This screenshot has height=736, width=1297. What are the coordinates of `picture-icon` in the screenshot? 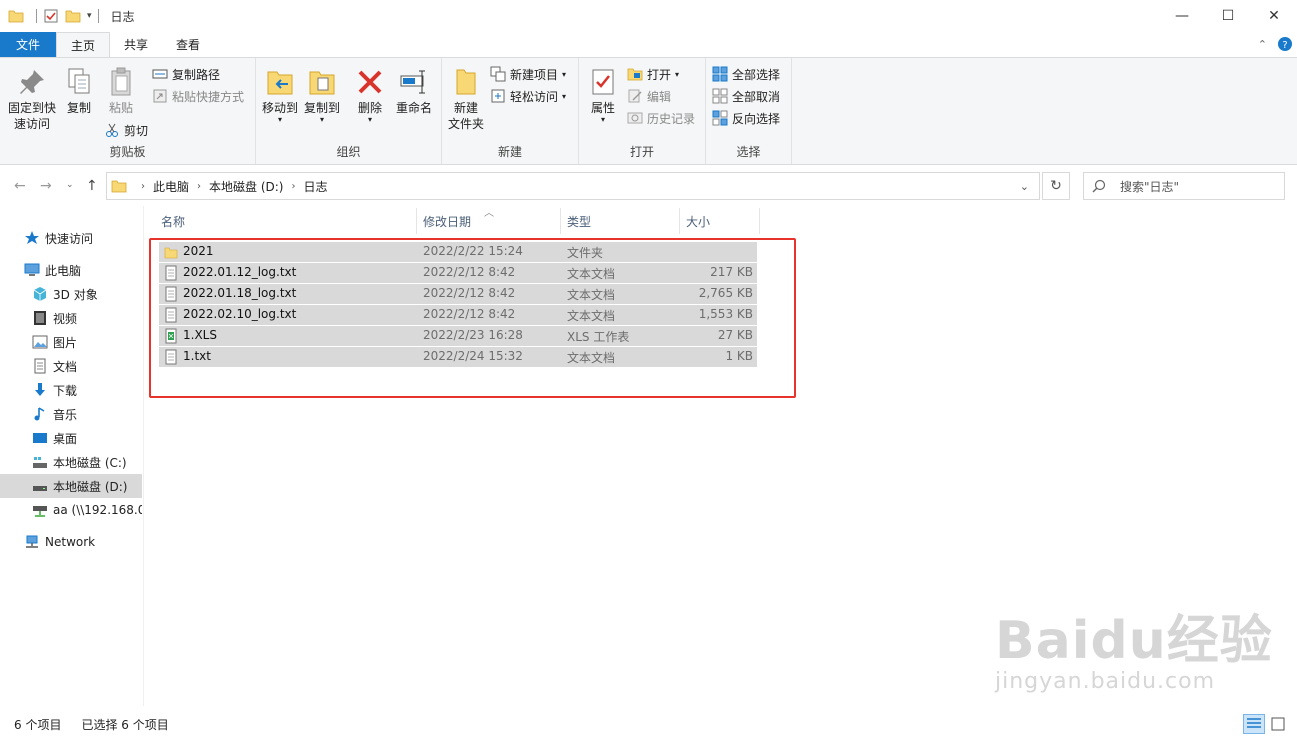 It's located at (40, 342).